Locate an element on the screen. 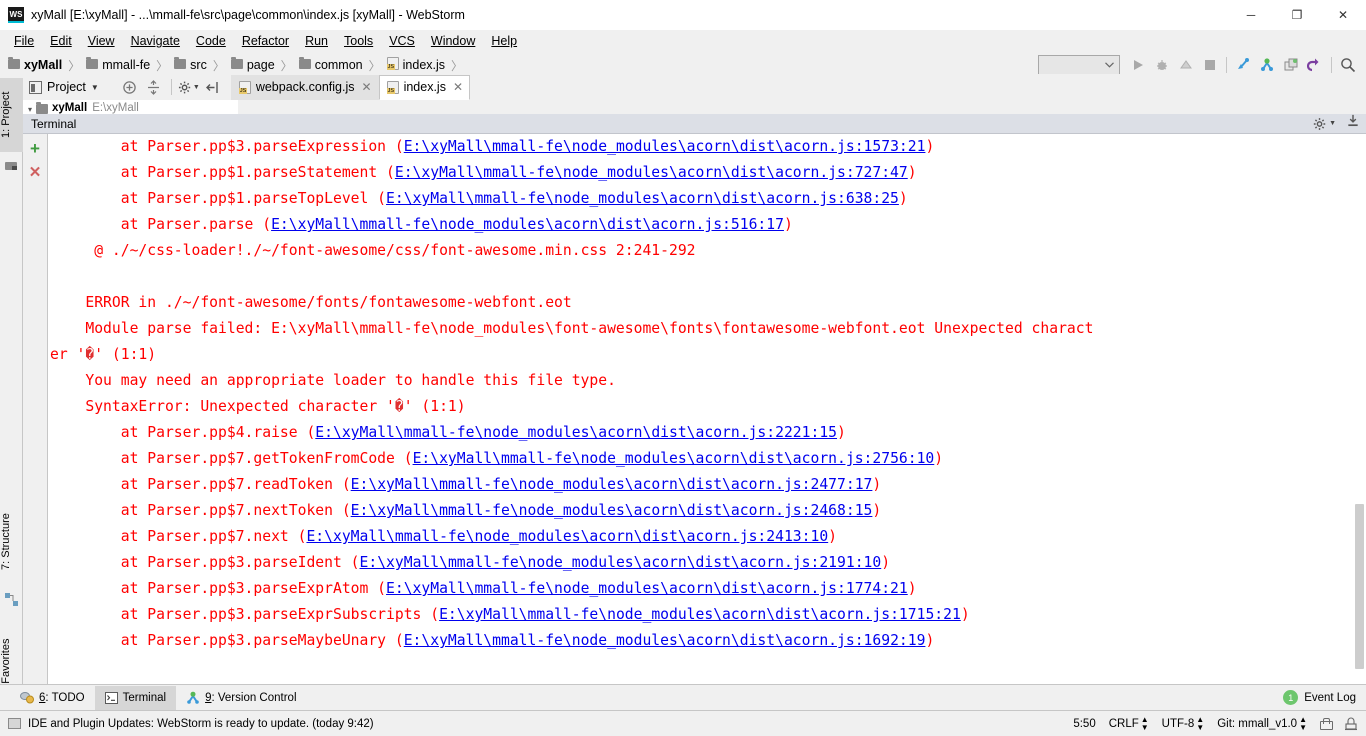 The height and width of the screenshot is (736, 1366). menu-view-label: View is located at coordinates (101, 41).